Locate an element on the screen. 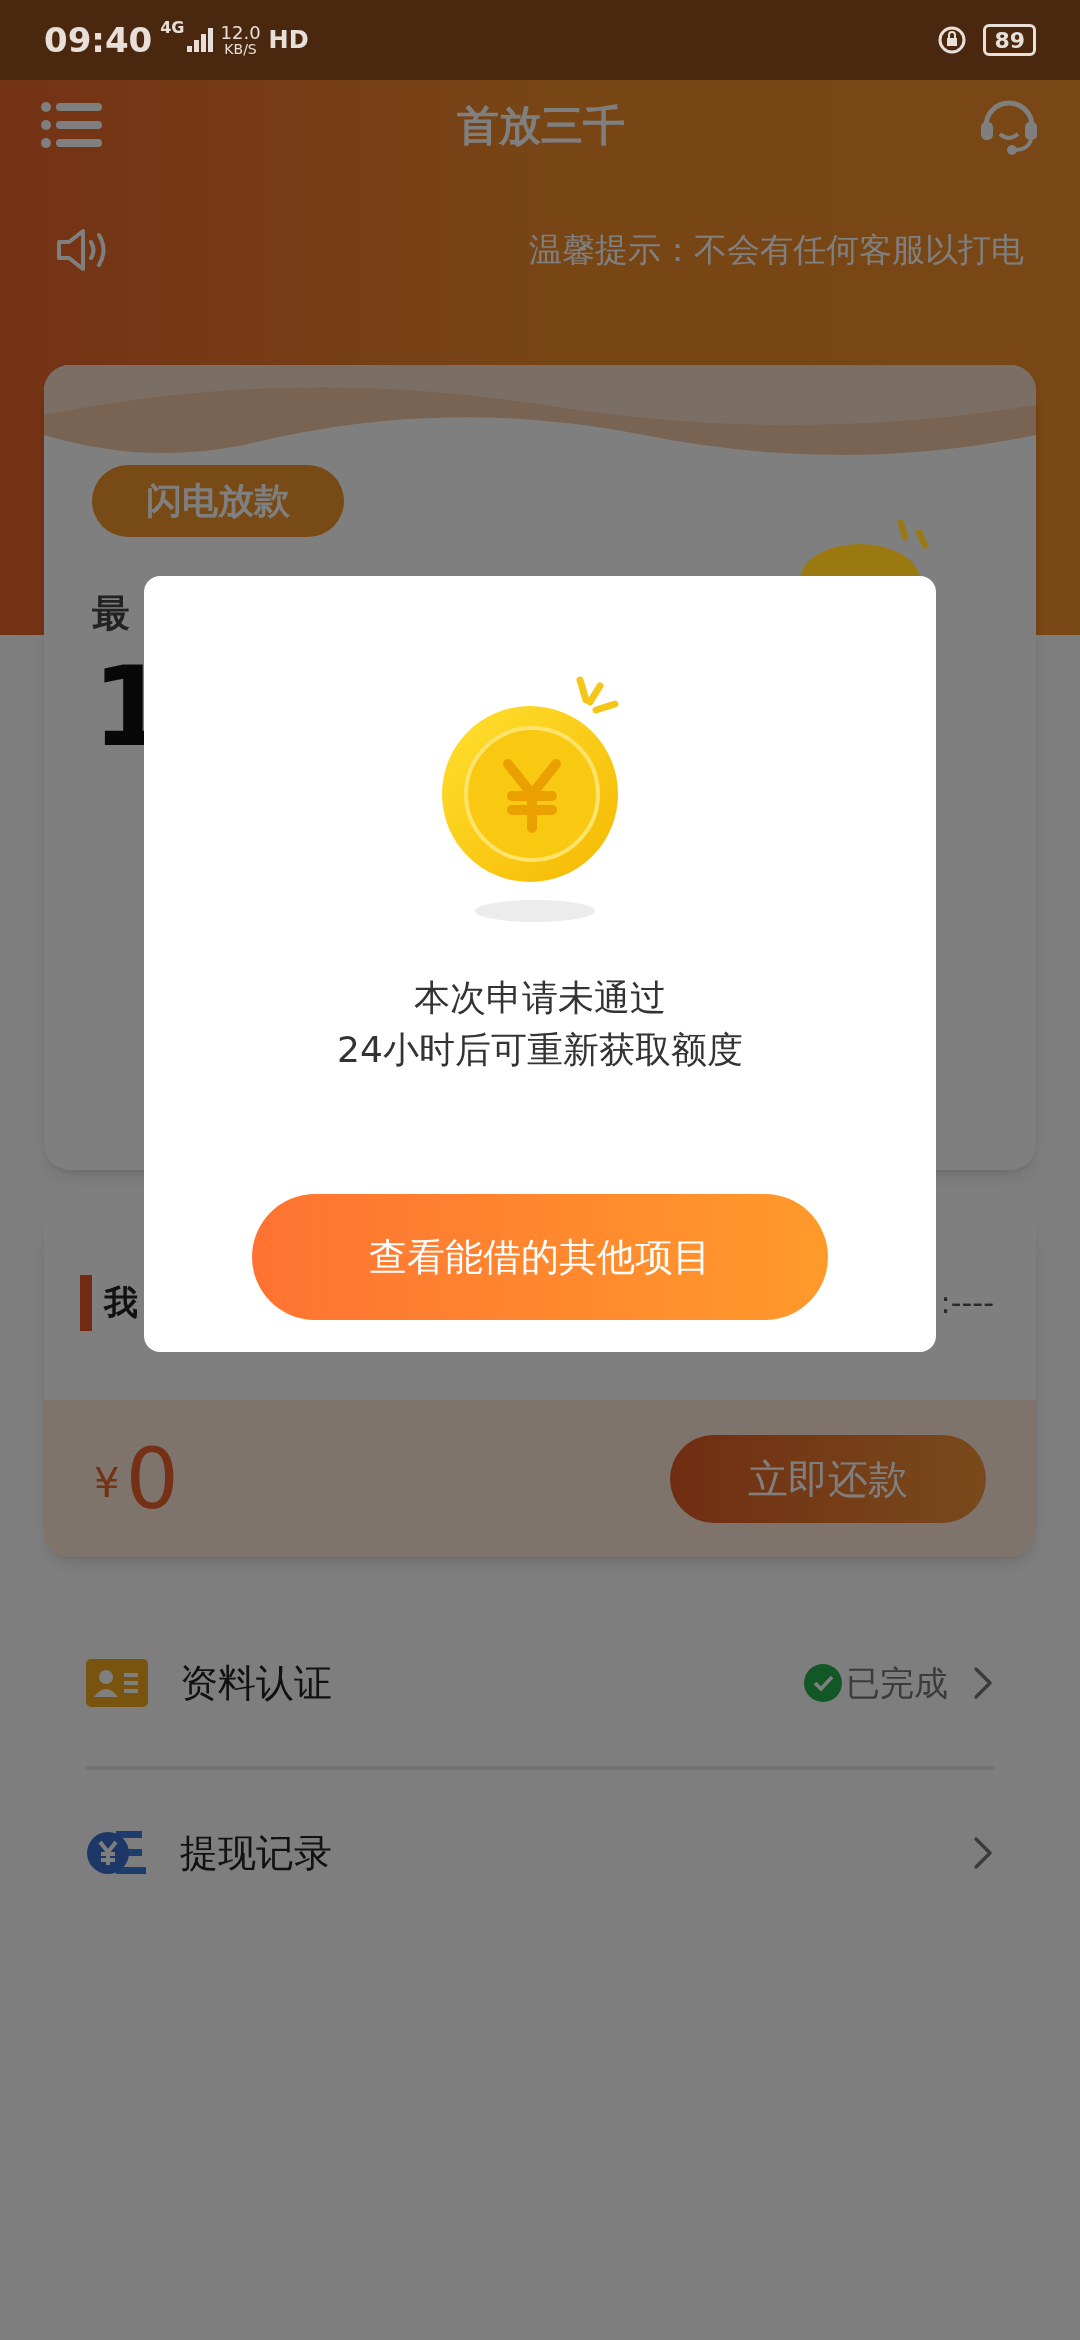  menu-item: 提现记录 is located at coordinates (540, 1853).